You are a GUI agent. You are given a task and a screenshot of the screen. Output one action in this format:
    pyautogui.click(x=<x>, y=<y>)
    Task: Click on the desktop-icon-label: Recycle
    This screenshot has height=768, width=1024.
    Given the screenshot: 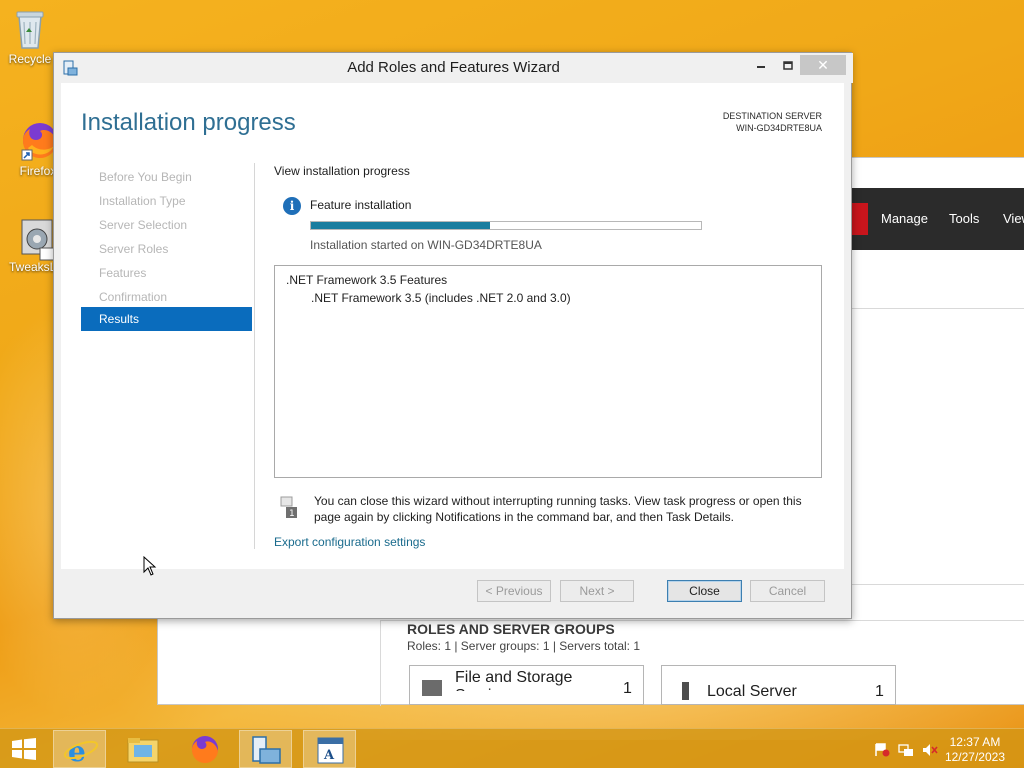 What is the action you would take?
    pyautogui.click(x=30, y=59)
    